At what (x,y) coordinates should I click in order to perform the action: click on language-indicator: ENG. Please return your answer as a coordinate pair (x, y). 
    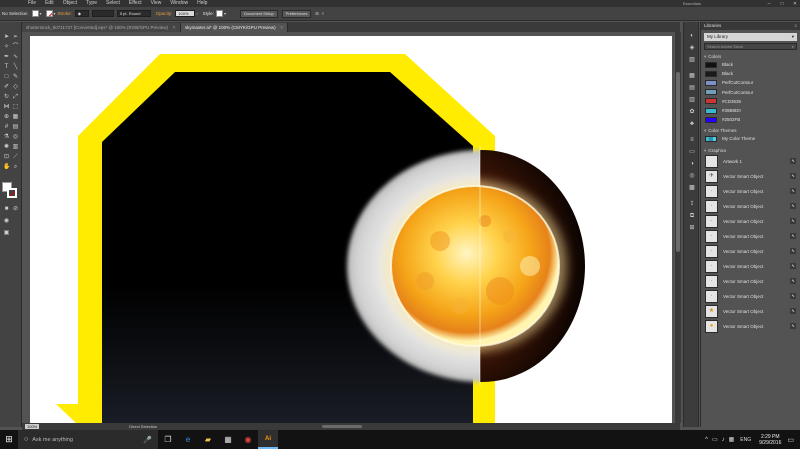
    Looking at the image, I should click on (745, 440).